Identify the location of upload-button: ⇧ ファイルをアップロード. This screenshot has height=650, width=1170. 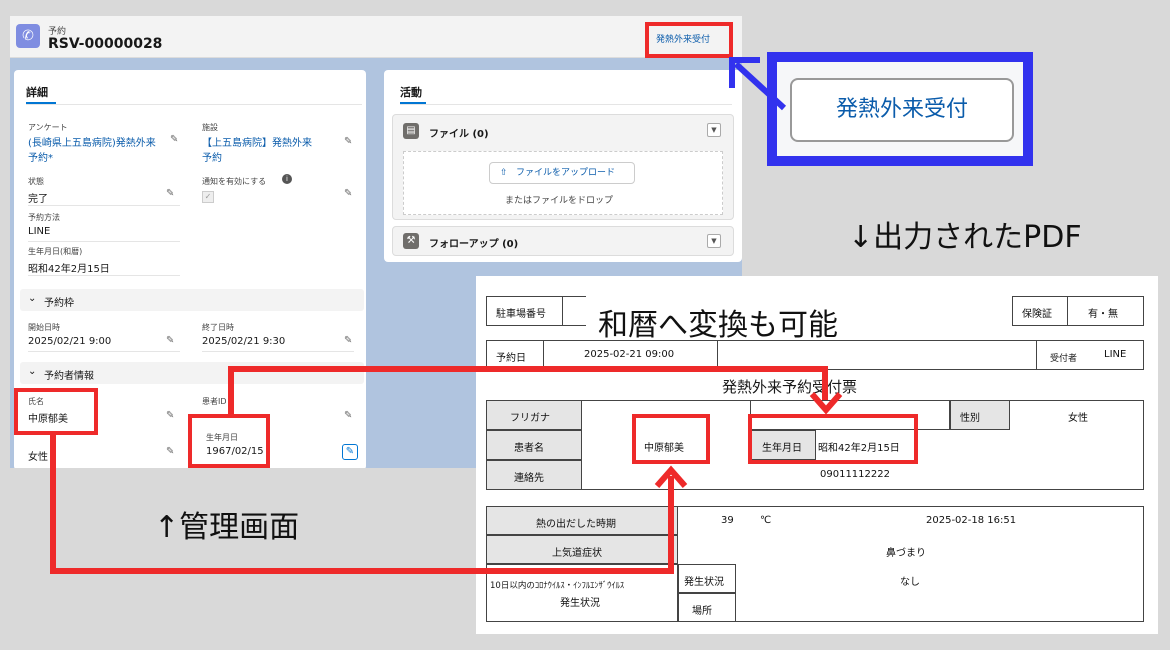
(562, 173).